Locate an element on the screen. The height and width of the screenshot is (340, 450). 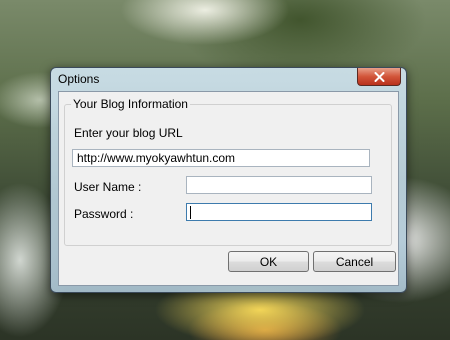
url-label: Enter your blog URL is located at coordinates (128, 133).